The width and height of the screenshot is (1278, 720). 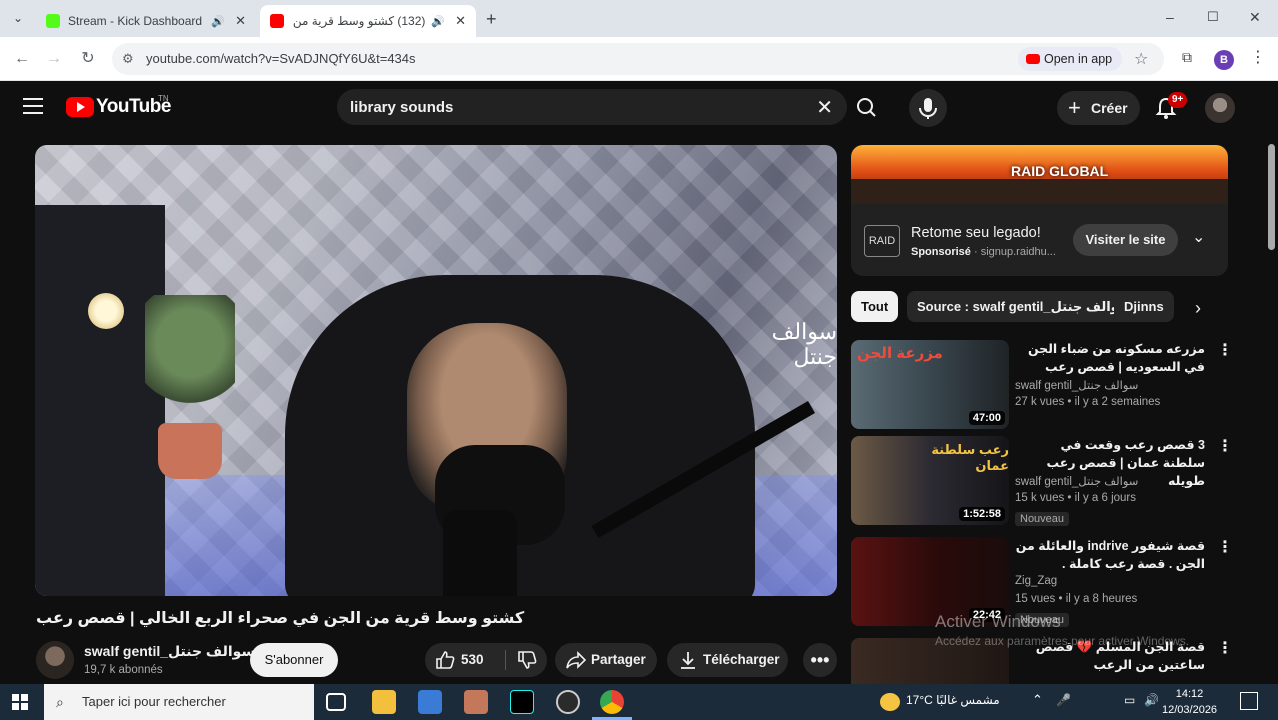 What do you see at coordinates (612, 702) in the screenshot?
I see `chrome-icon` at bounding box center [612, 702].